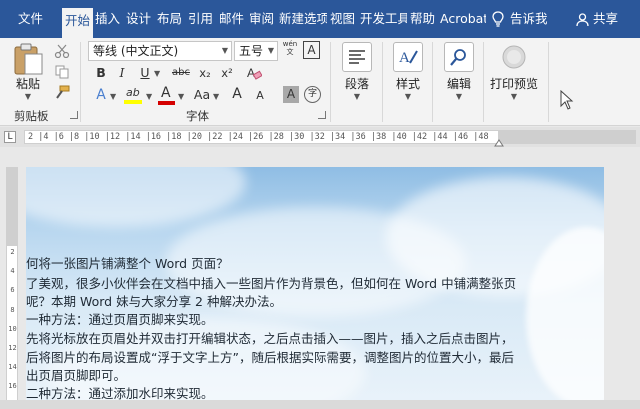 Image resolution: width=640 pixels, height=409 pixels. What do you see at coordinates (408, 57) in the screenshot?
I see `styles-icon: A` at bounding box center [408, 57].